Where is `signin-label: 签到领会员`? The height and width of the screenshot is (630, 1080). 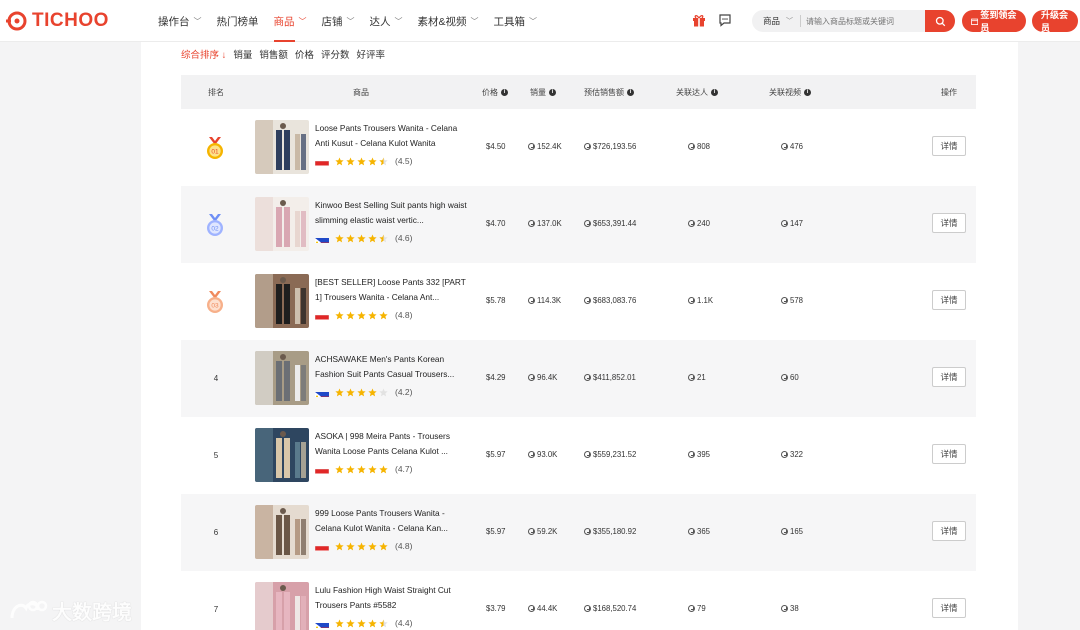
signin-label: 签到领会员 is located at coordinates (998, 21).